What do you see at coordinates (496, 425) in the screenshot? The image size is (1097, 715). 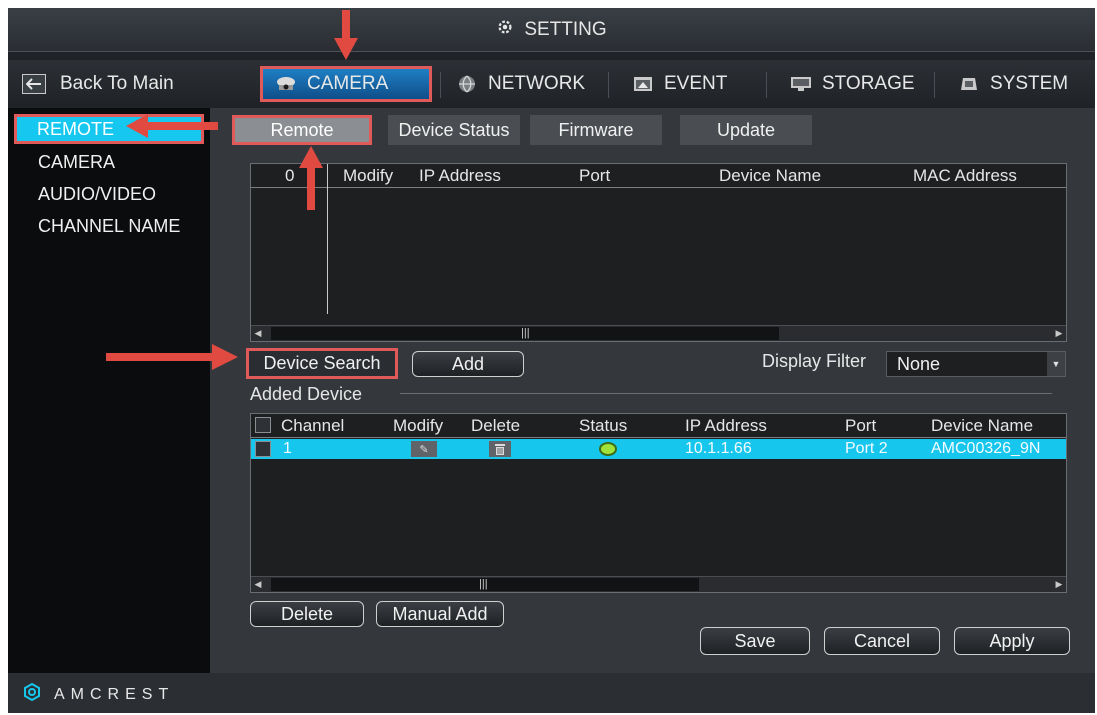 I see `column-header: Delete` at bounding box center [496, 425].